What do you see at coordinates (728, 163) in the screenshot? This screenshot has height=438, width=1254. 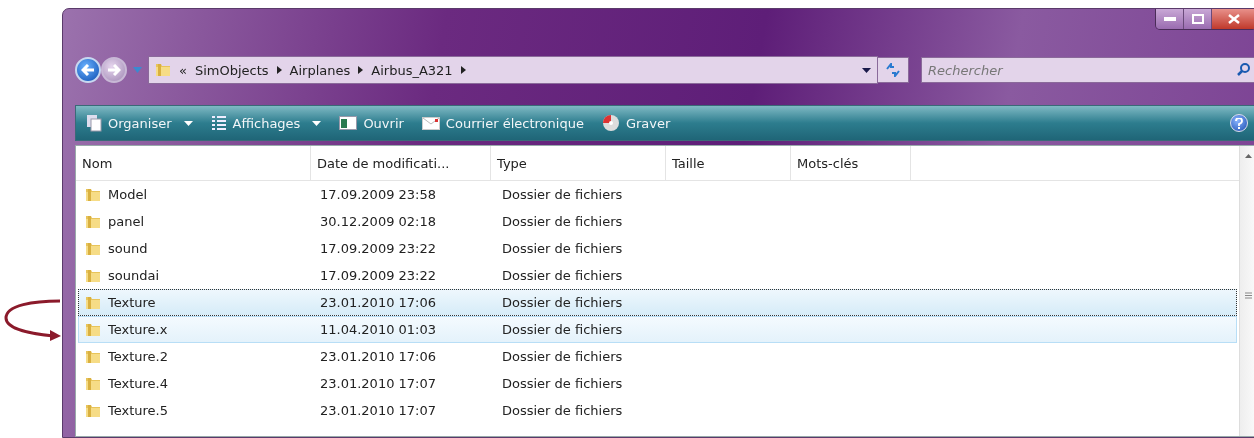 I see `column-header: Taille` at bounding box center [728, 163].